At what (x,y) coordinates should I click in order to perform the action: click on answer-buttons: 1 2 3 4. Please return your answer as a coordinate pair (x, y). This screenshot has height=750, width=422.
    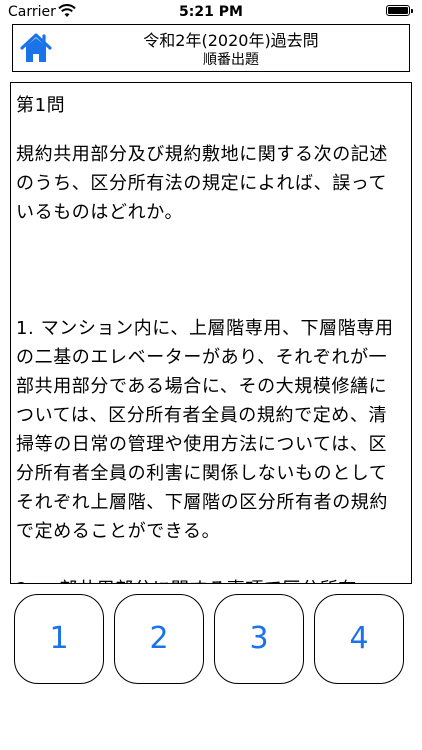
    Looking at the image, I should click on (210, 639).